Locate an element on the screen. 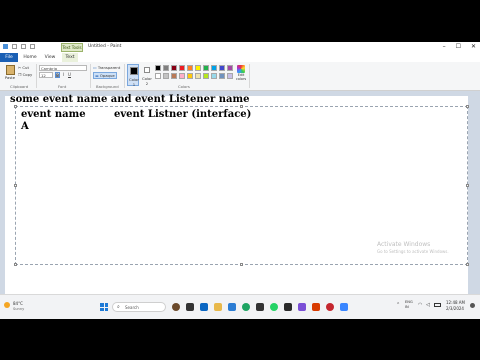 The image size is (480, 360). taskbar-search-box: ⌕ Search is located at coordinates (139, 307).